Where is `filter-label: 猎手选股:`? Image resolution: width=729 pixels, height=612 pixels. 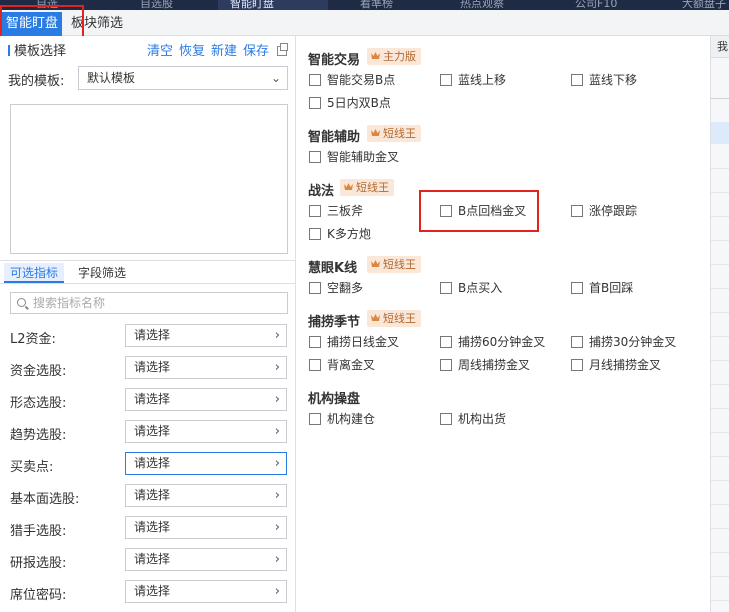
filter-label: 猎手选股: is located at coordinates (38, 531).